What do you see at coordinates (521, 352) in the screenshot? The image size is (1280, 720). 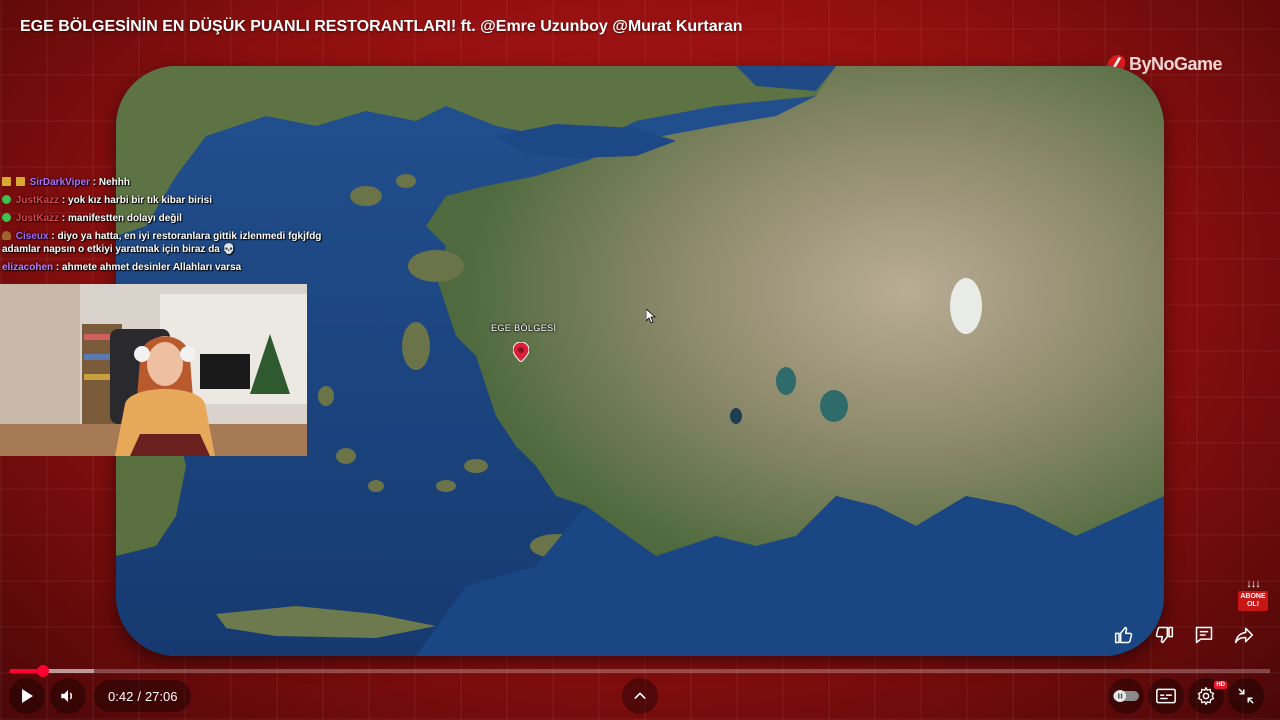 I see `location-pin-icon` at bounding box center [521, 352].